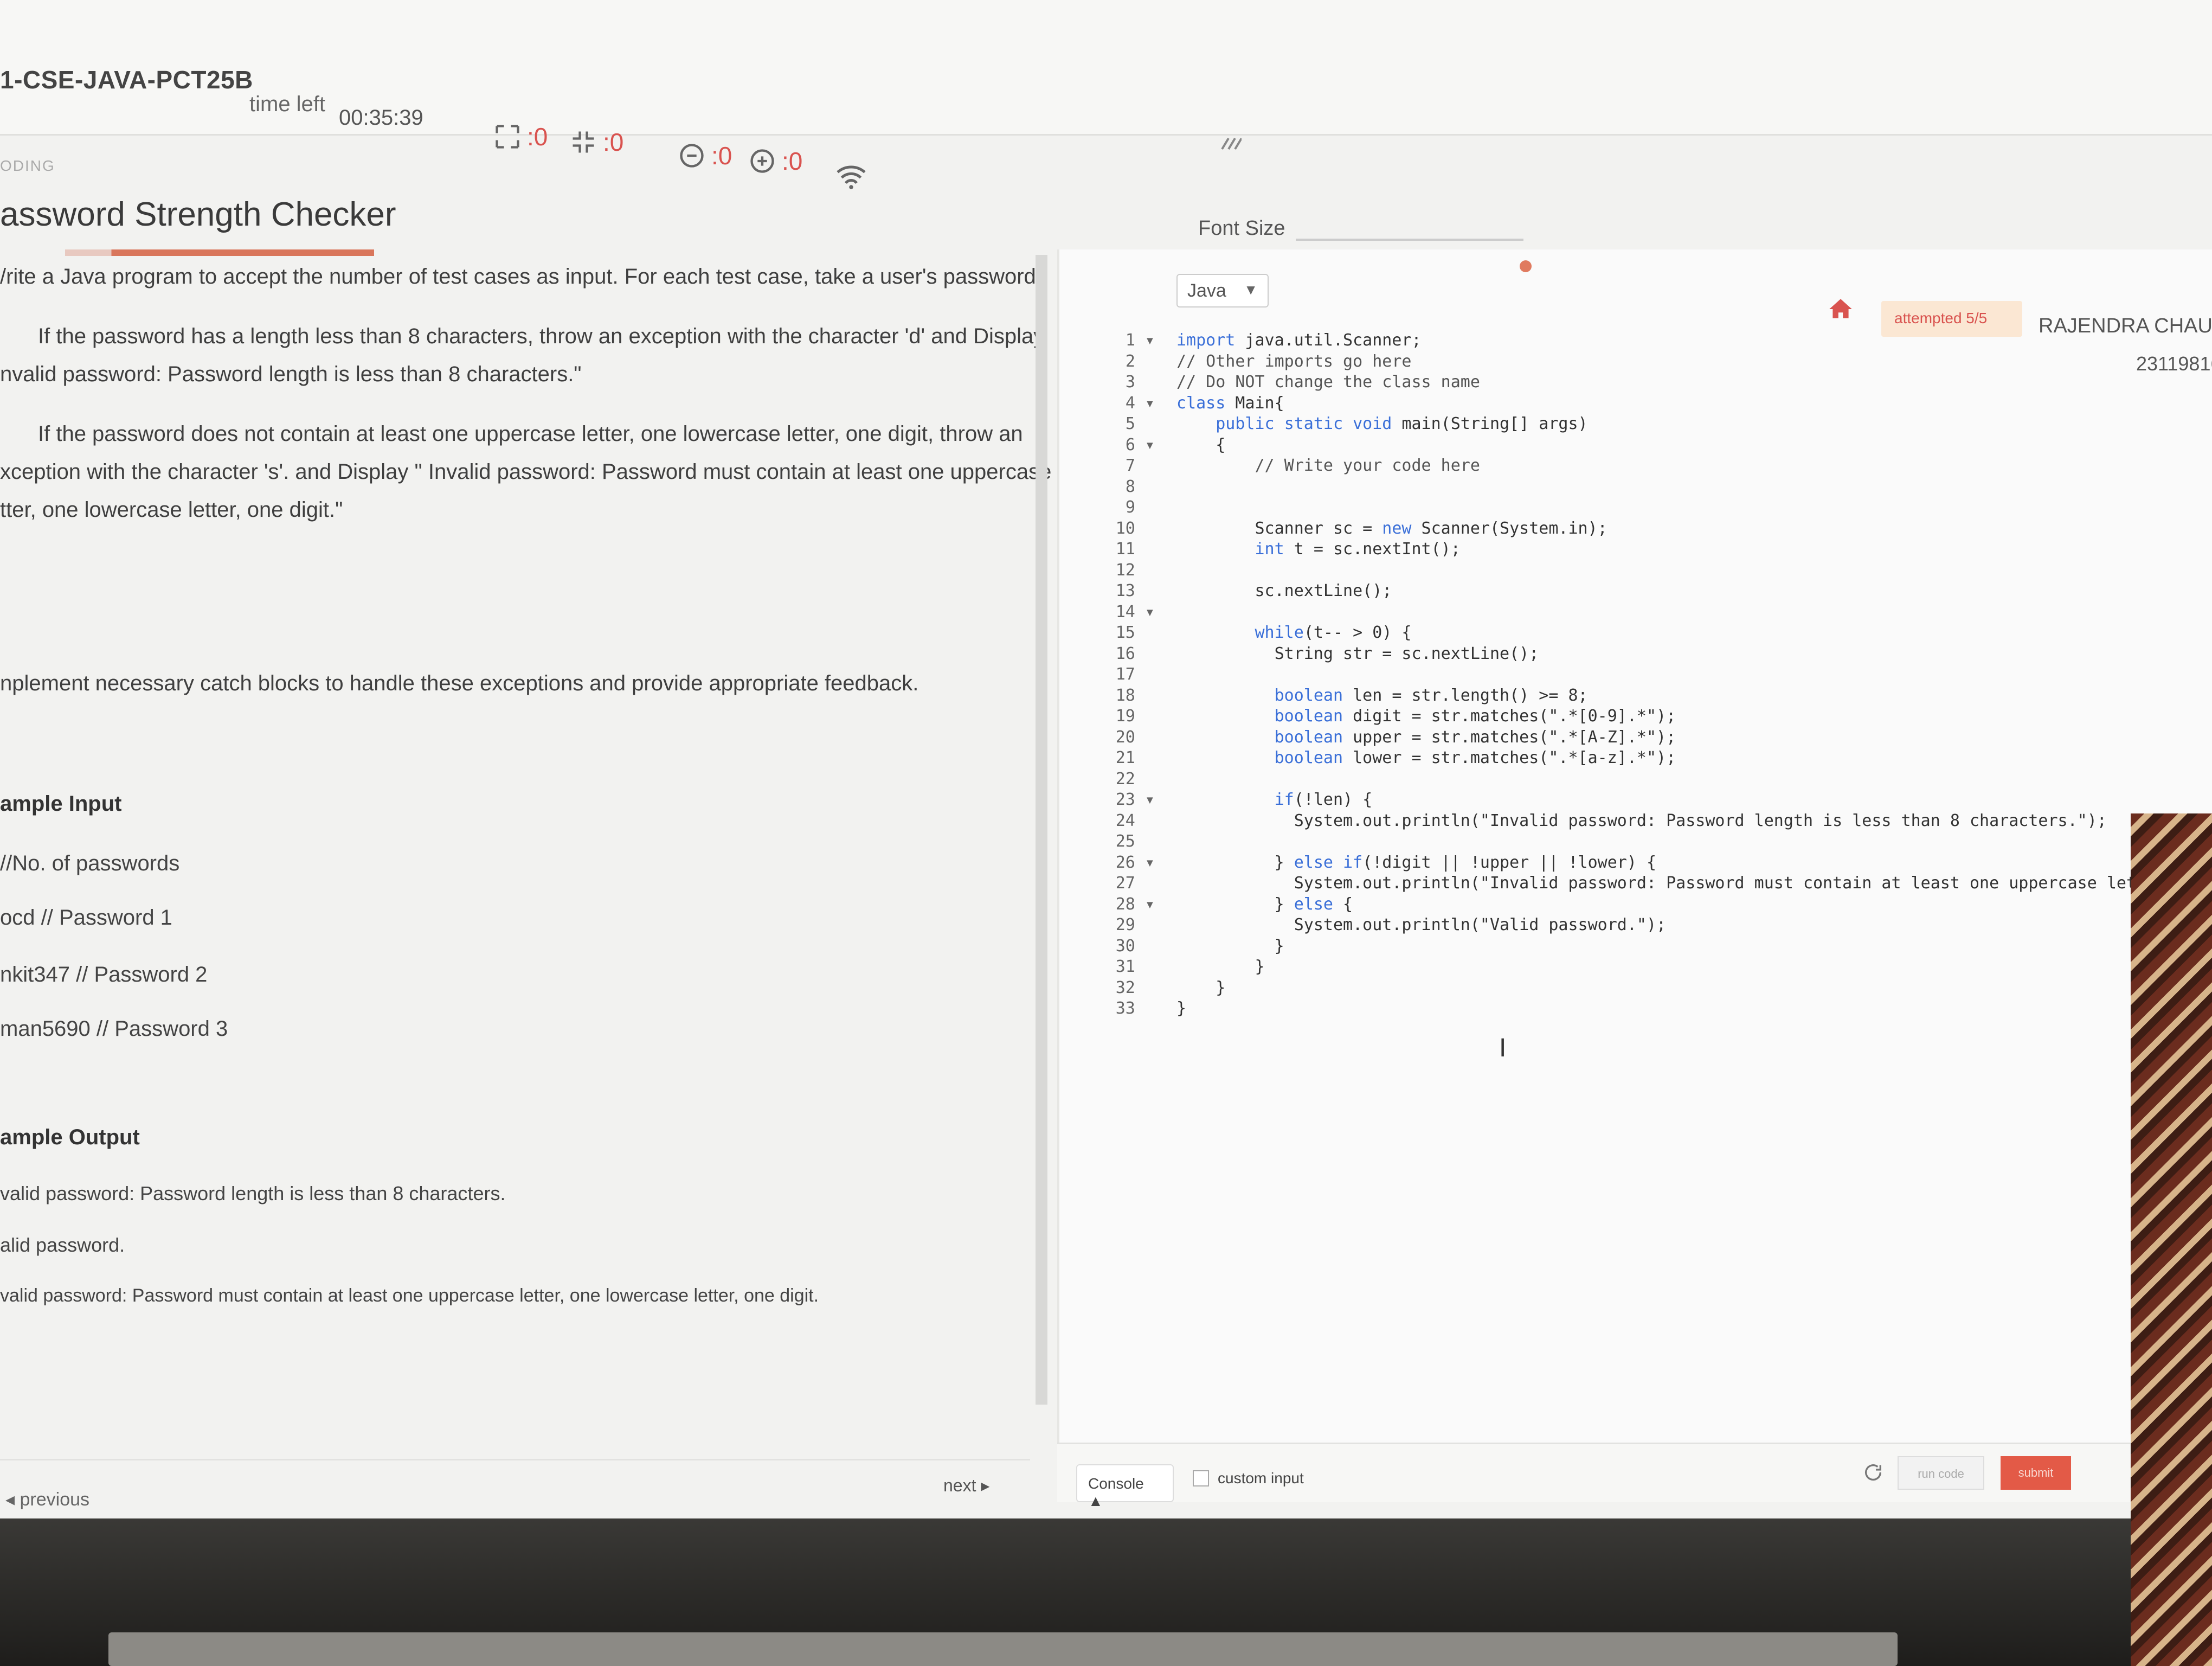  What do you see at coordinates (1140, 361) in the screenshot?
I see `line-number: 2` at bounding box center [1140, 361].